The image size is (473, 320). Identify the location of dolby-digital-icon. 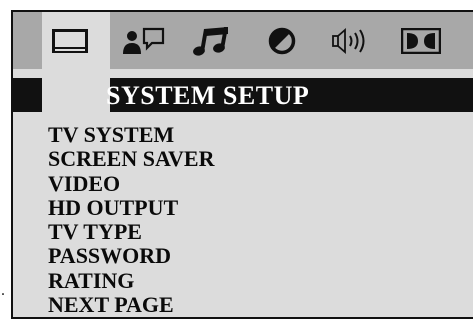
(421, 41).